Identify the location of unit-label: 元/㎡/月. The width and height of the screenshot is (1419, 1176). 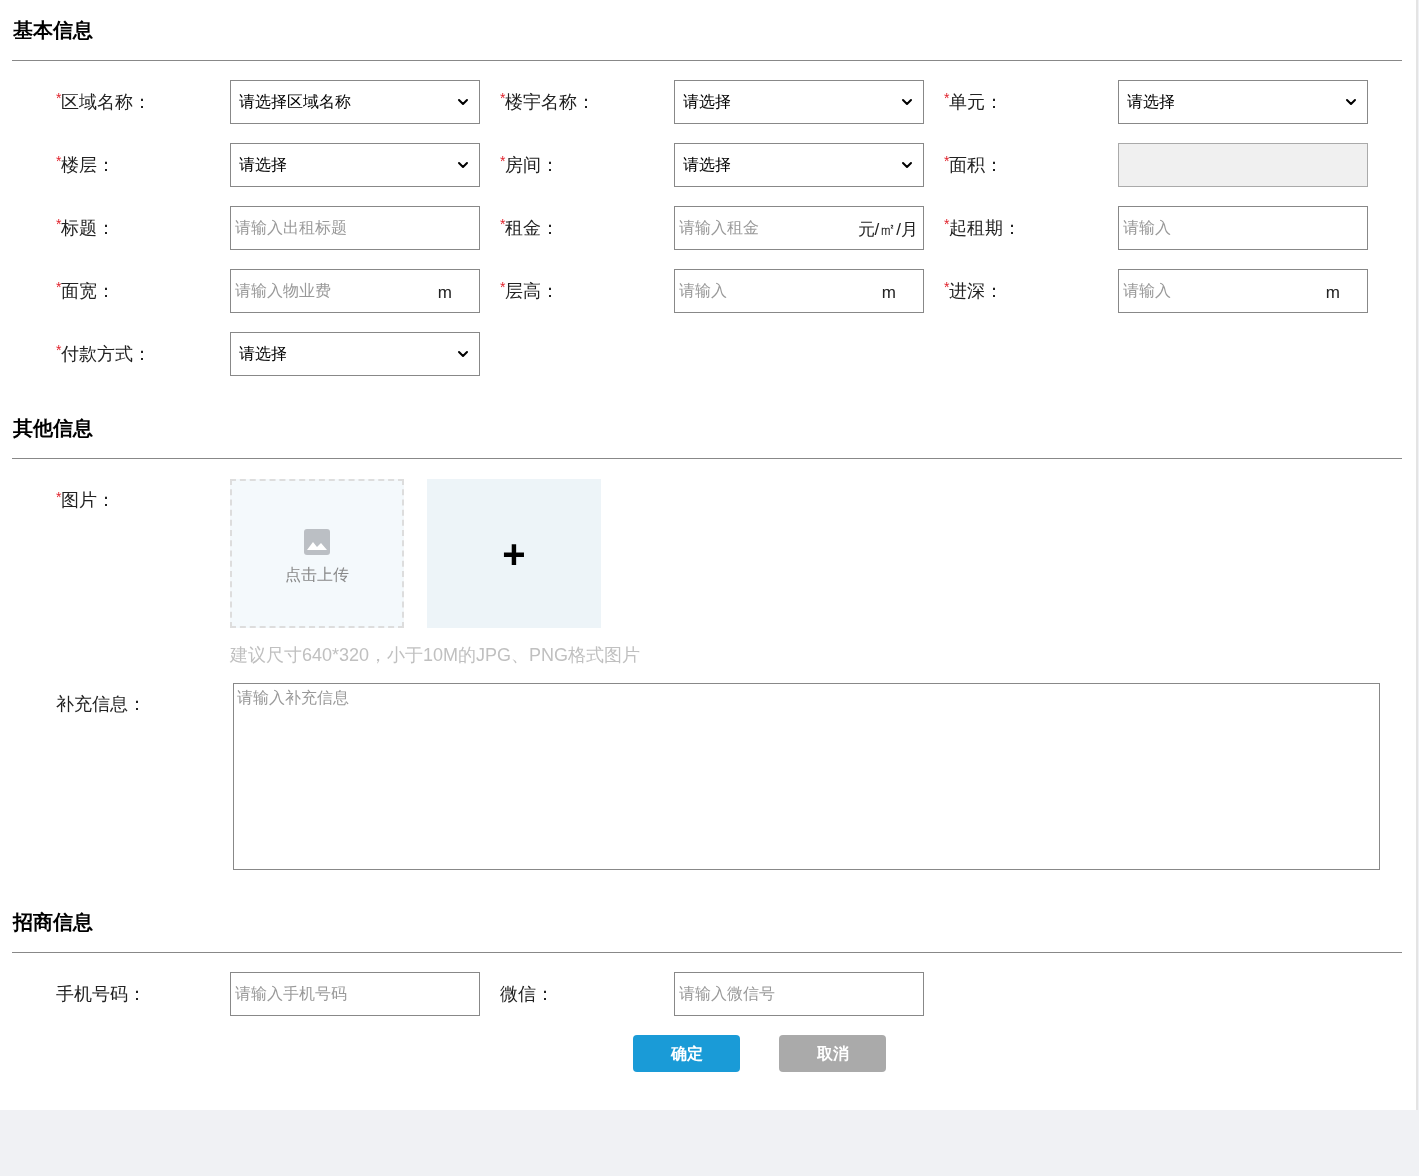
(887, 230).